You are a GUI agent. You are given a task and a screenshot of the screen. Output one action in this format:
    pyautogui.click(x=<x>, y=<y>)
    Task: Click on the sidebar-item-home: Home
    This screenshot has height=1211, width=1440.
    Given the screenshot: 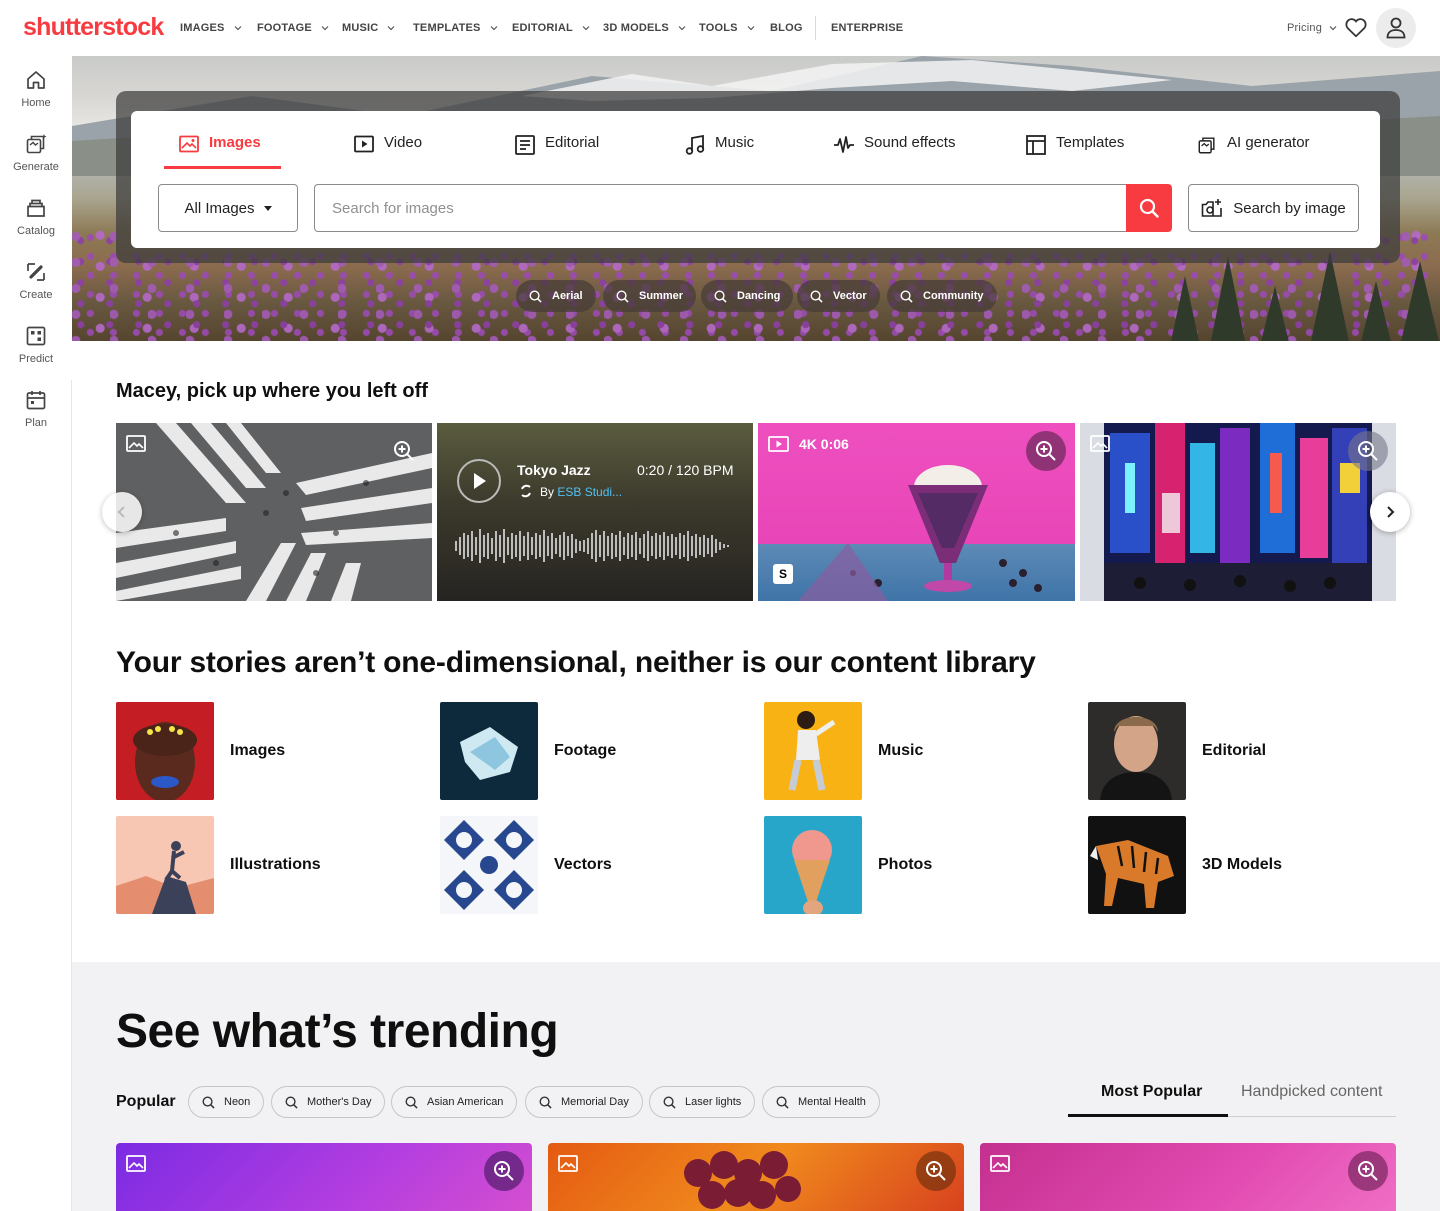 What is the action you would take?
    pyautogui.click(x=36, y=89)
    